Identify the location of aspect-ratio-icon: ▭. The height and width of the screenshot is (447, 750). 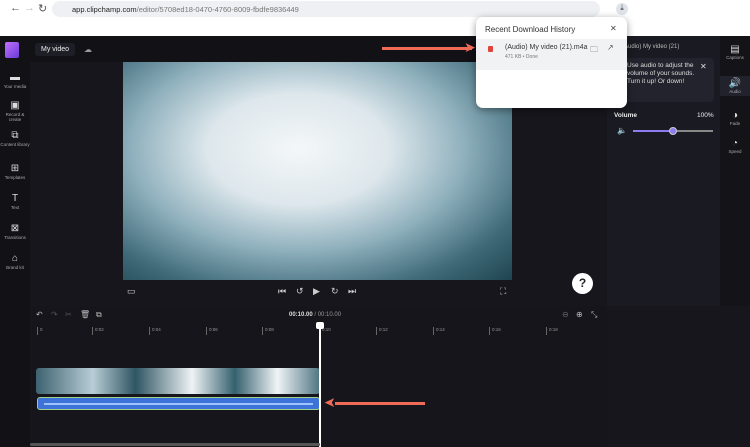
(131, 291).